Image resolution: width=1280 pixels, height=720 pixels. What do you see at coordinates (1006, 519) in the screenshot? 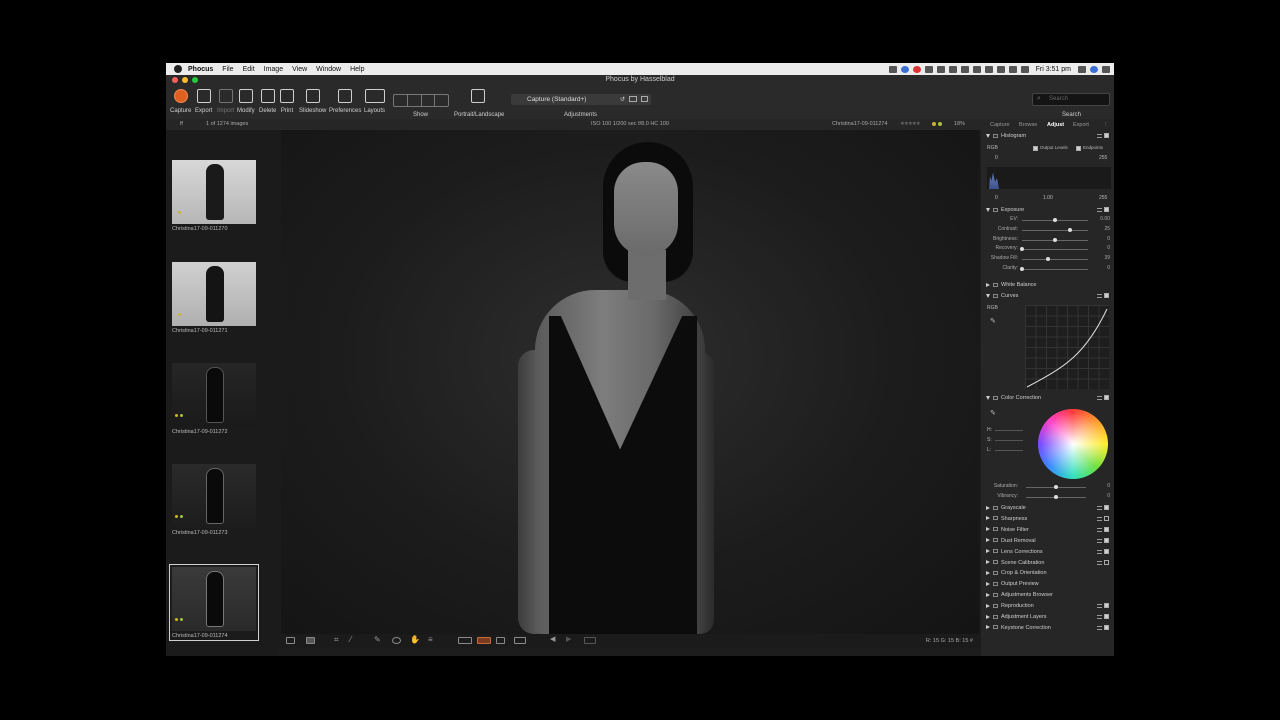
I see `tool-sharpness: Sharpness` at bounding box center [1006, 519].